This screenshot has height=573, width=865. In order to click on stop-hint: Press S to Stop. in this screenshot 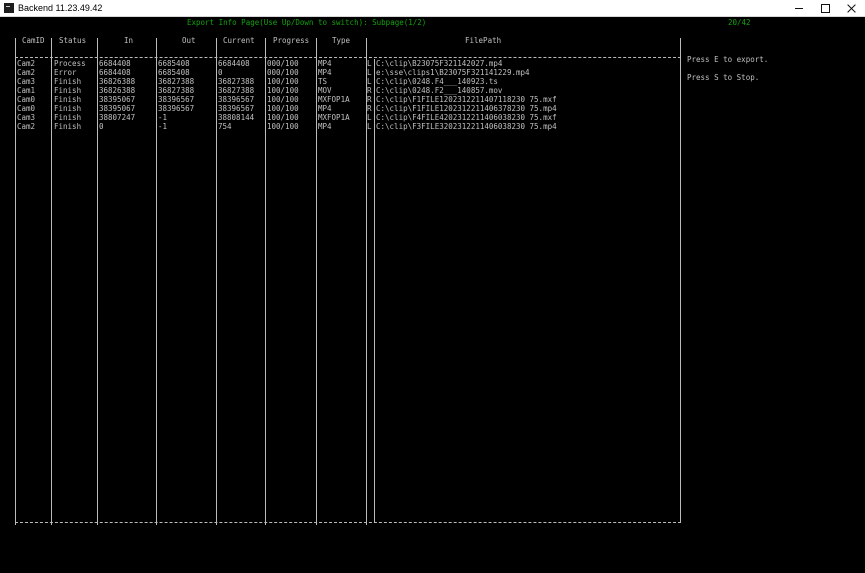, I will do `click(723, 77)`.